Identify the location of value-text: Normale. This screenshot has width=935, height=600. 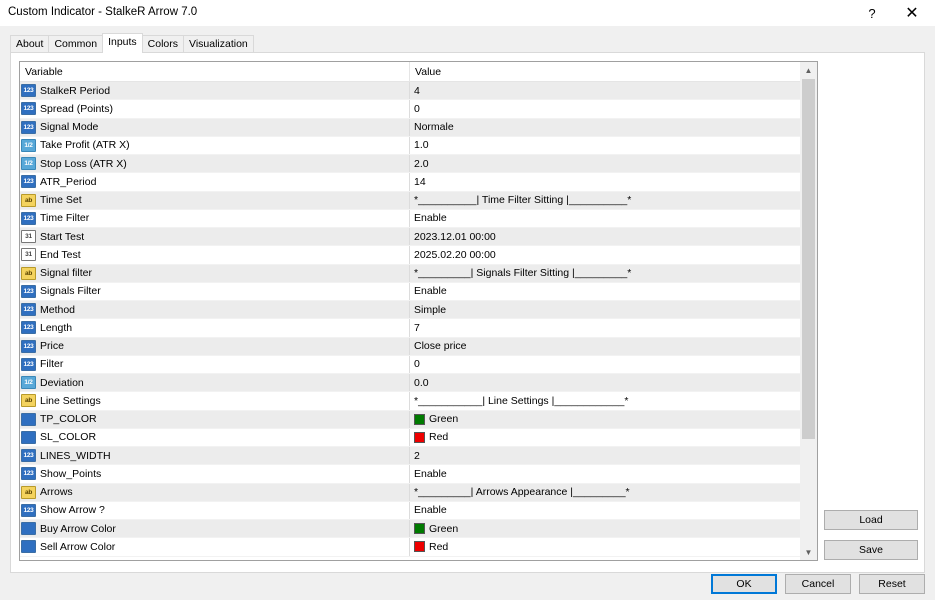
(434, 127).